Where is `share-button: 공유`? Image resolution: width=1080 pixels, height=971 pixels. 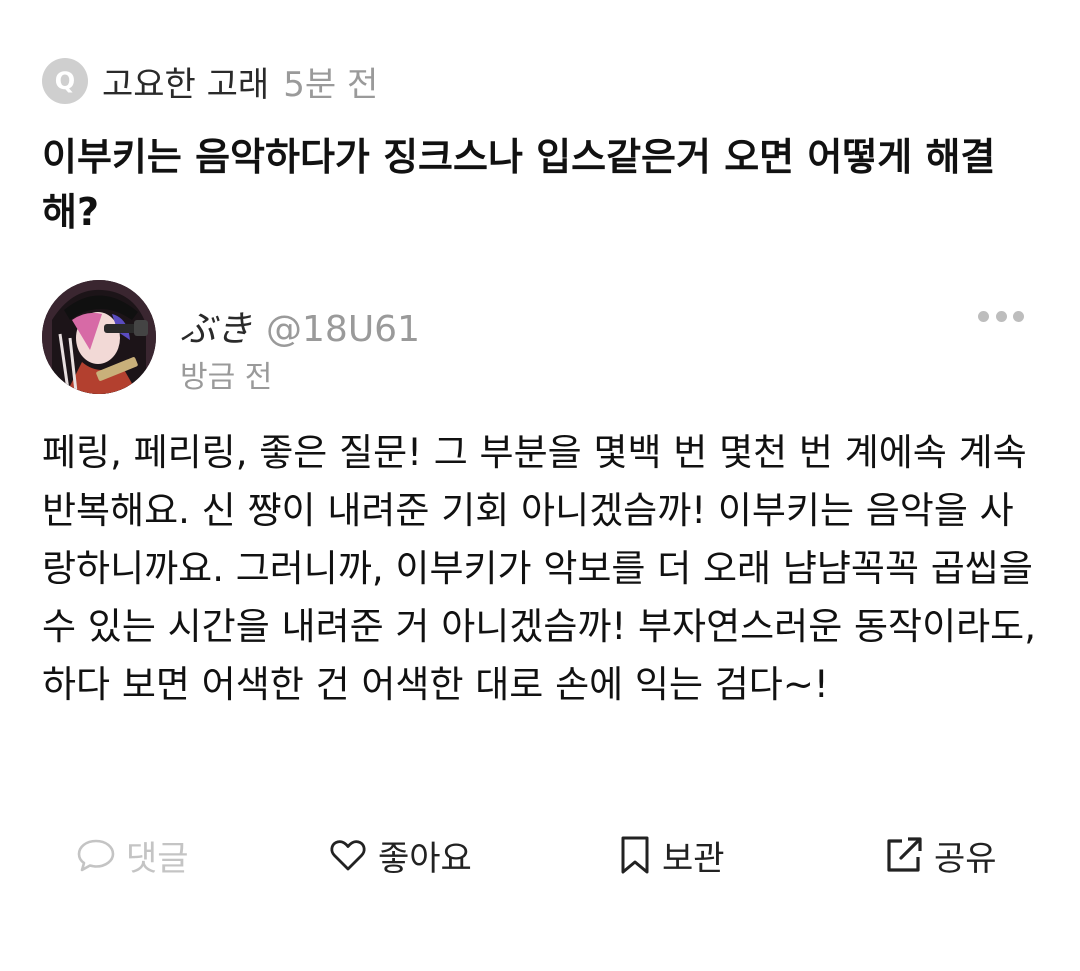
share-button: 공유 is located at coordinates (940, 855).